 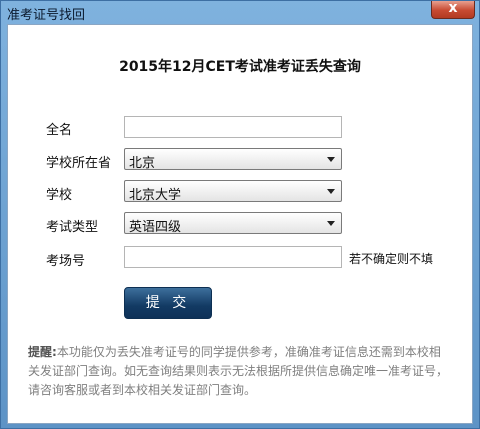 What do you see at coordinates (59, 195) in the screenshot?
I see `school-label: 学校` at bounding box center [59, 195].